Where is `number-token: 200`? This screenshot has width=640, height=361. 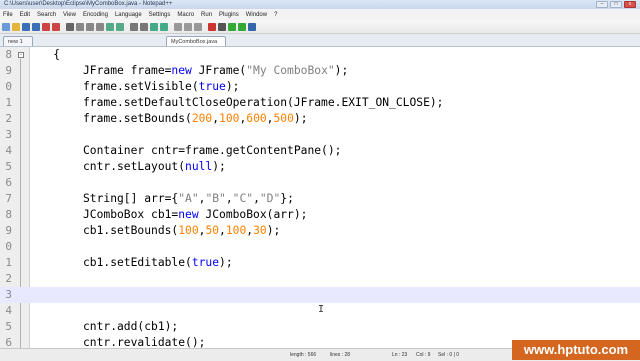
number-token: 200 is located at coordinates (202, 118).